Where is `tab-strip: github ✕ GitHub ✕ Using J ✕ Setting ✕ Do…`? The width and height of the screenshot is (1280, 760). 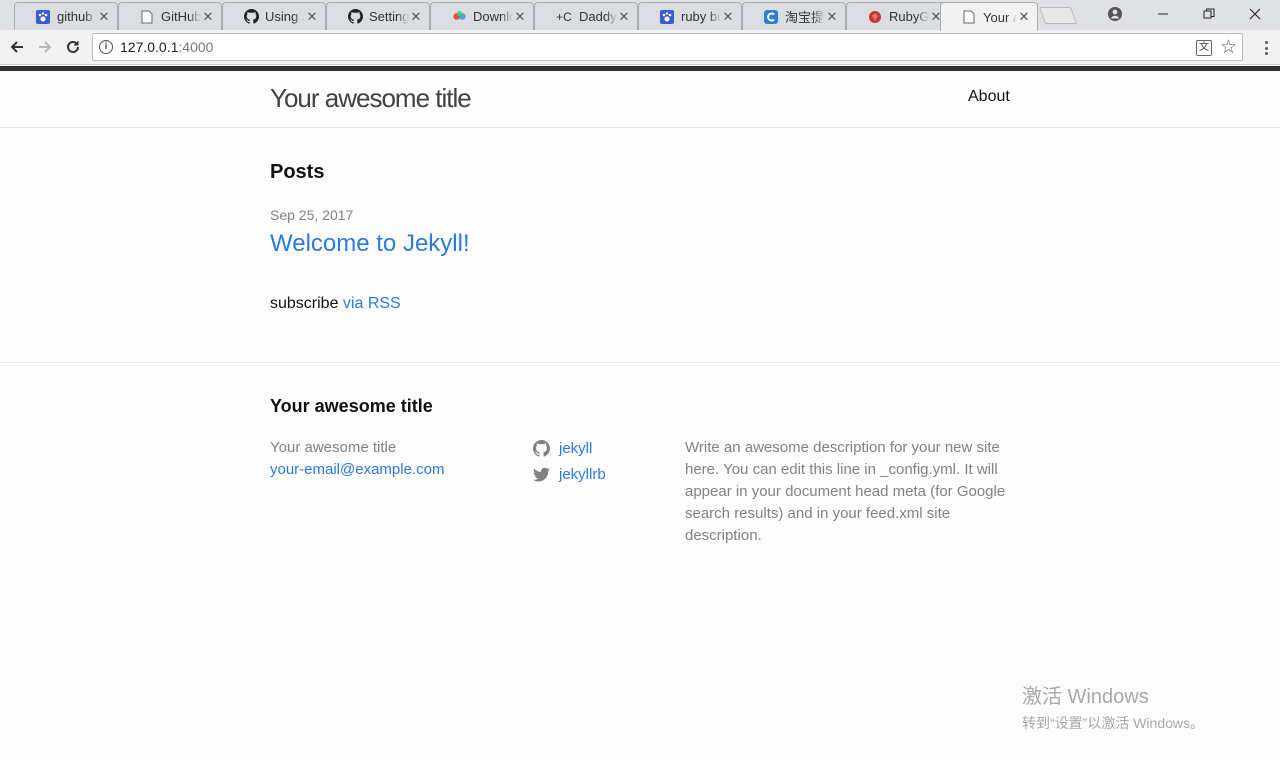 tab-strip: github ✕ GitHub ✕ Using J ✕ Setting ✕ Do… is located at coordinates (640, 15).